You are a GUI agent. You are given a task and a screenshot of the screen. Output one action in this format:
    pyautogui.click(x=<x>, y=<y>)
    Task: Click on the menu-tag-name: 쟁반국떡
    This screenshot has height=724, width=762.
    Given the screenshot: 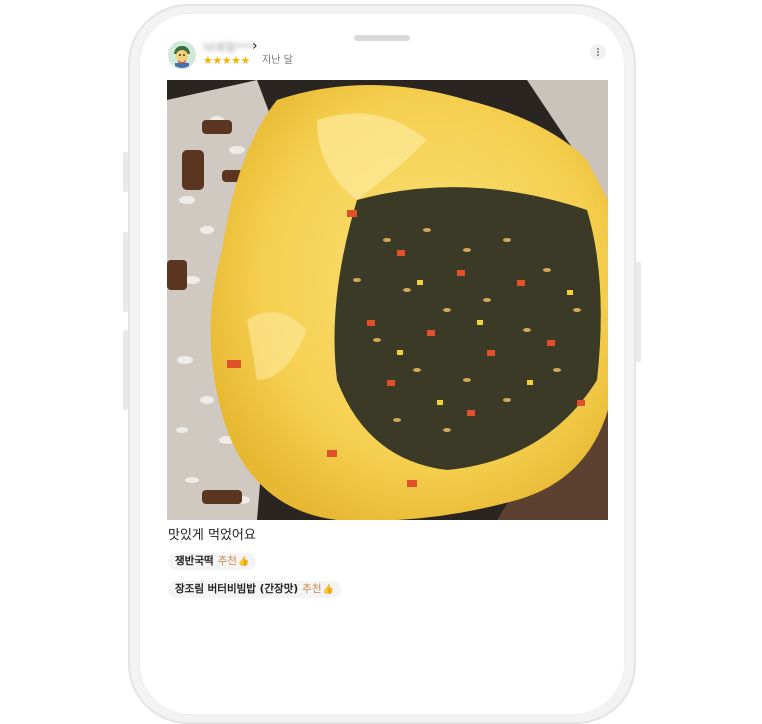 What is the action you would take?
    pyautogui.click(x=194, y=561)
    